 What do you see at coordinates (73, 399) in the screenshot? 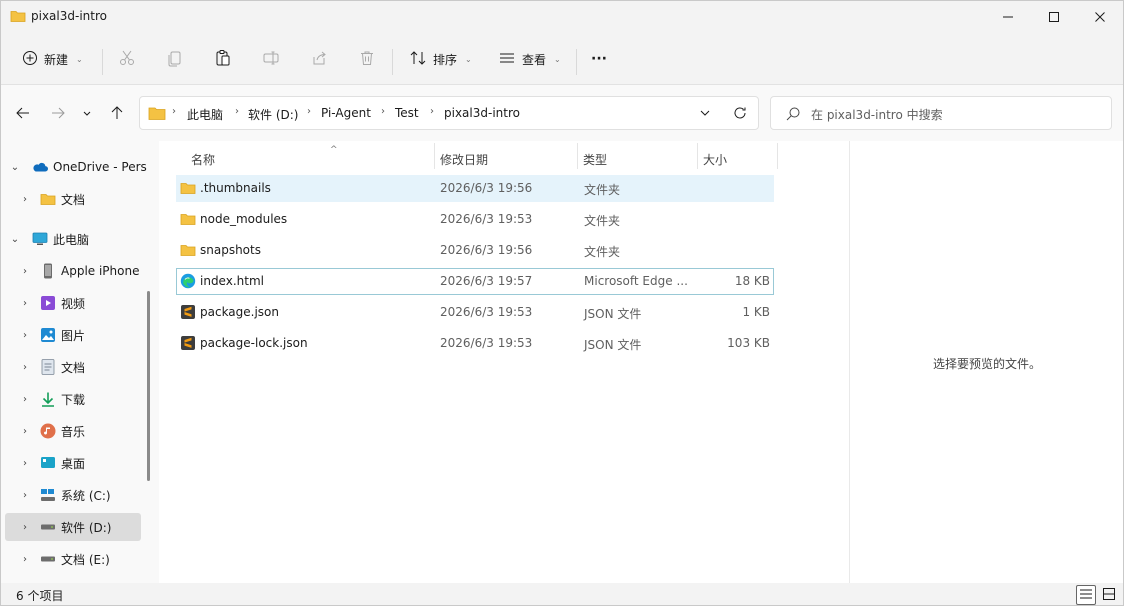
I see `sidebar-item-downloads: › 下载` at bounding box center [73, 399].